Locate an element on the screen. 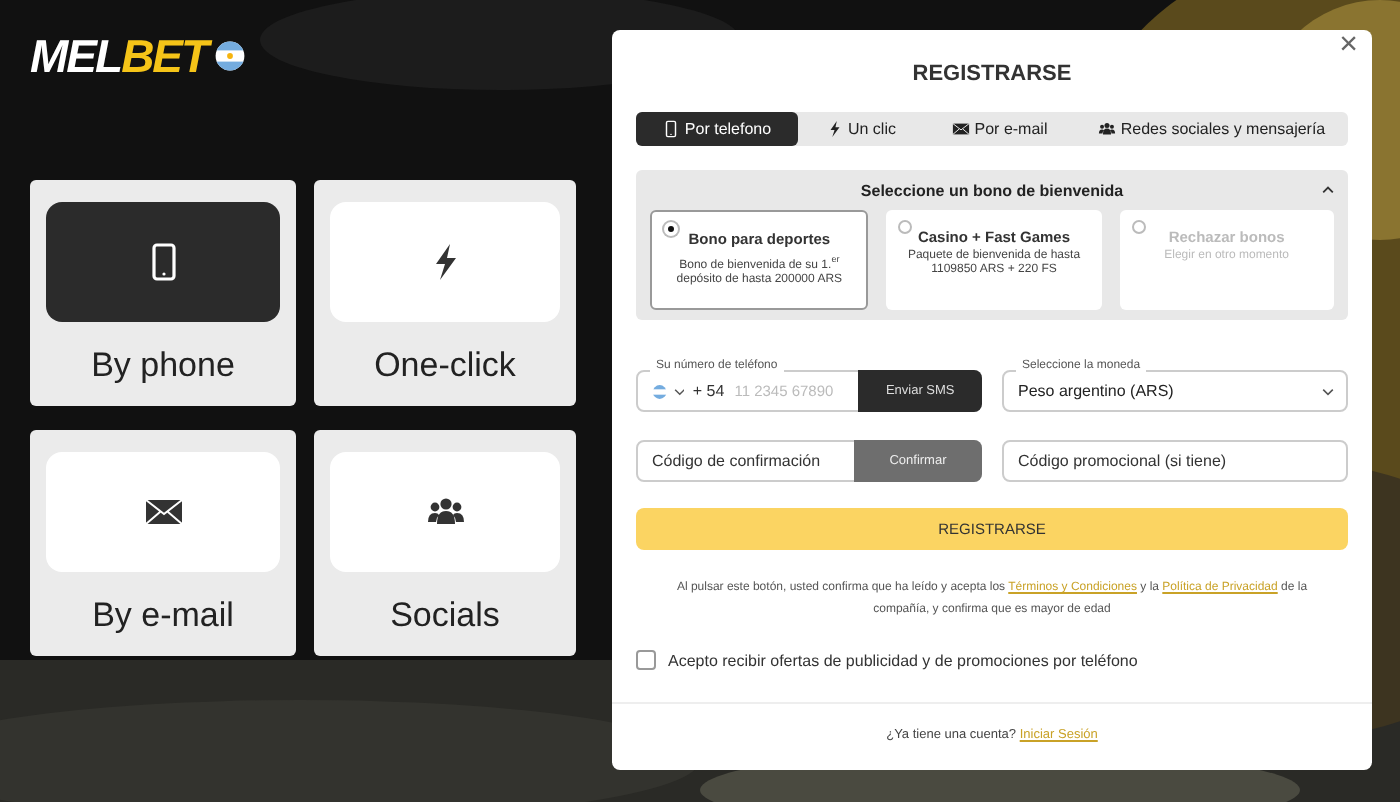 This screenshot has width=1400, height=802. close-button: × is located at coordinates (1348, 46).